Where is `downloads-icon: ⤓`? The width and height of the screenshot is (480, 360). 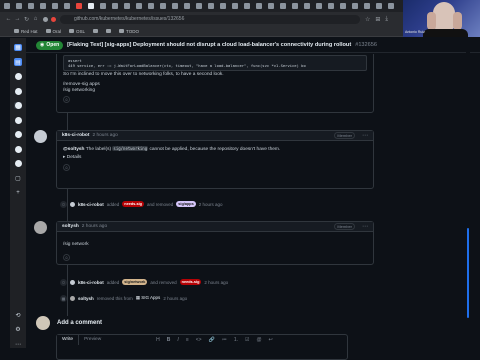
downloads-icon: ⤓ is located at coordinates (386, 19).